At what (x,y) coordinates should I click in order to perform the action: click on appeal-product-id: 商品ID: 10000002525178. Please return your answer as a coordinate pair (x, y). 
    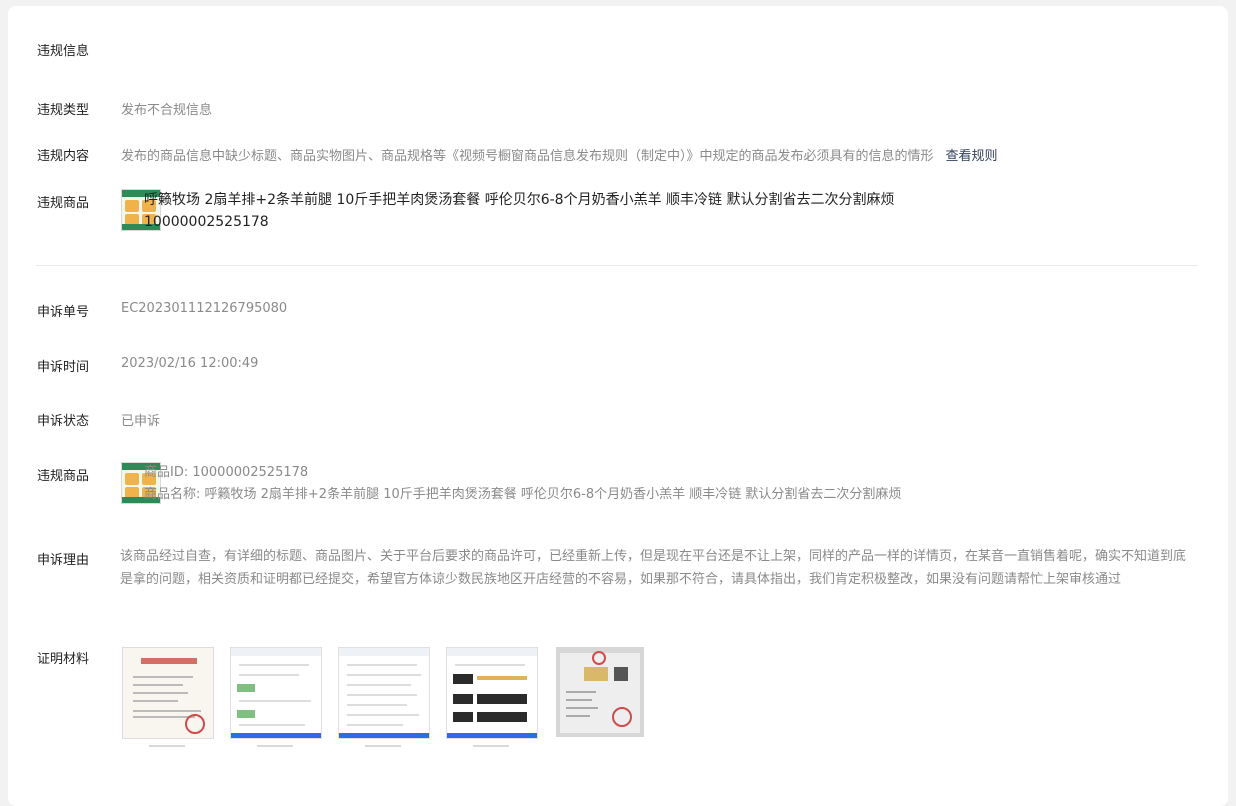
    Looking at the image, I should click on (226, 472).